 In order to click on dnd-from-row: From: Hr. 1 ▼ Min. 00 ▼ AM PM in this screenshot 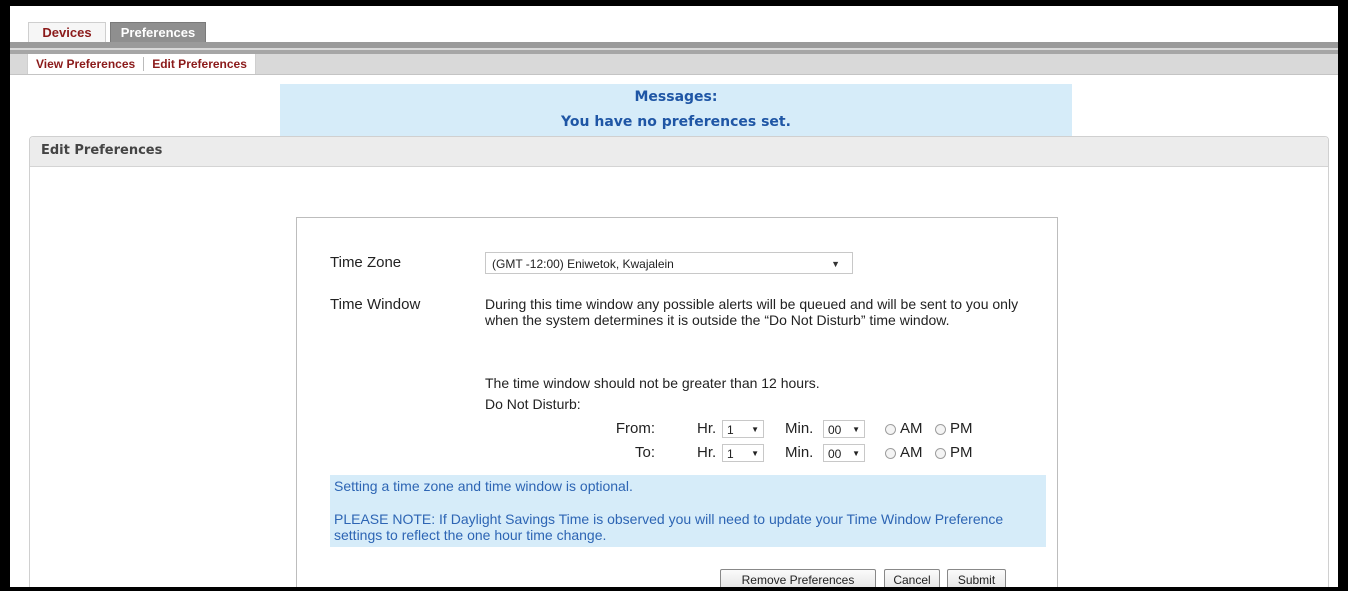, I will do `click(745, 431)`.